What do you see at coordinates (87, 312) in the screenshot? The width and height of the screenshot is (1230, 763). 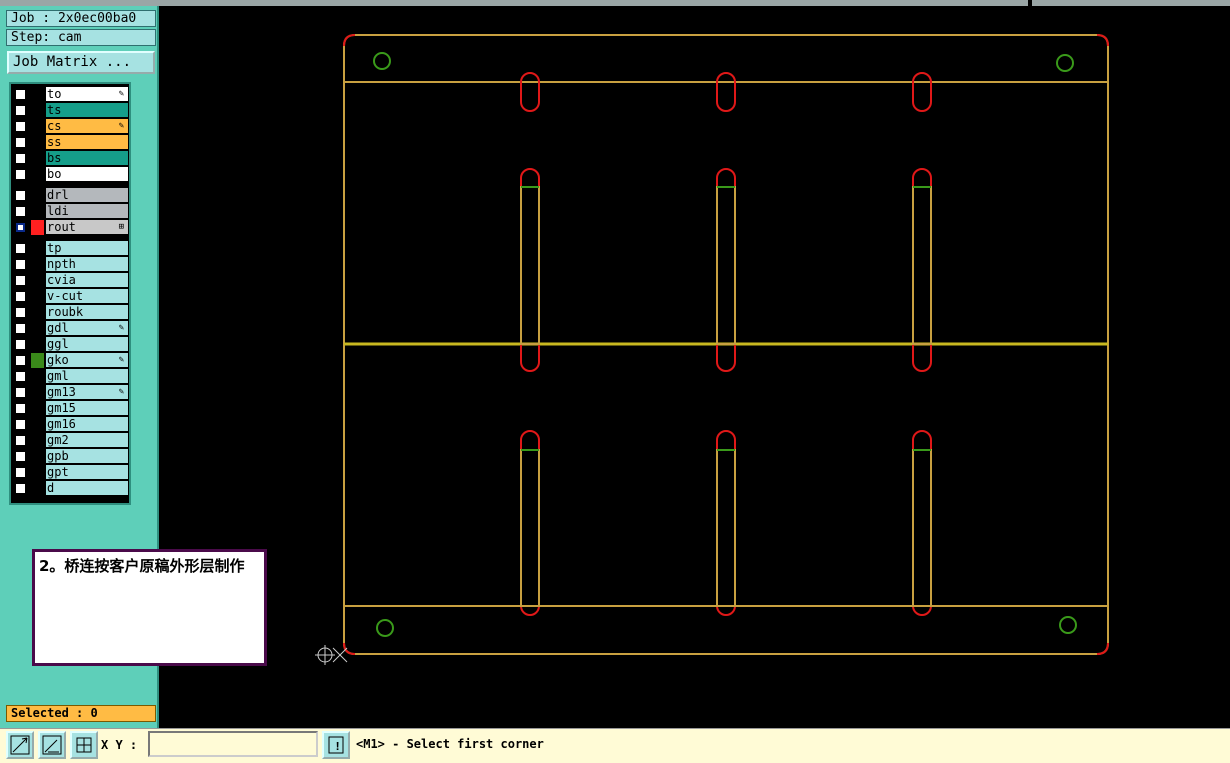 I see `layer-name: roubk` at bounding box center [87, 312].